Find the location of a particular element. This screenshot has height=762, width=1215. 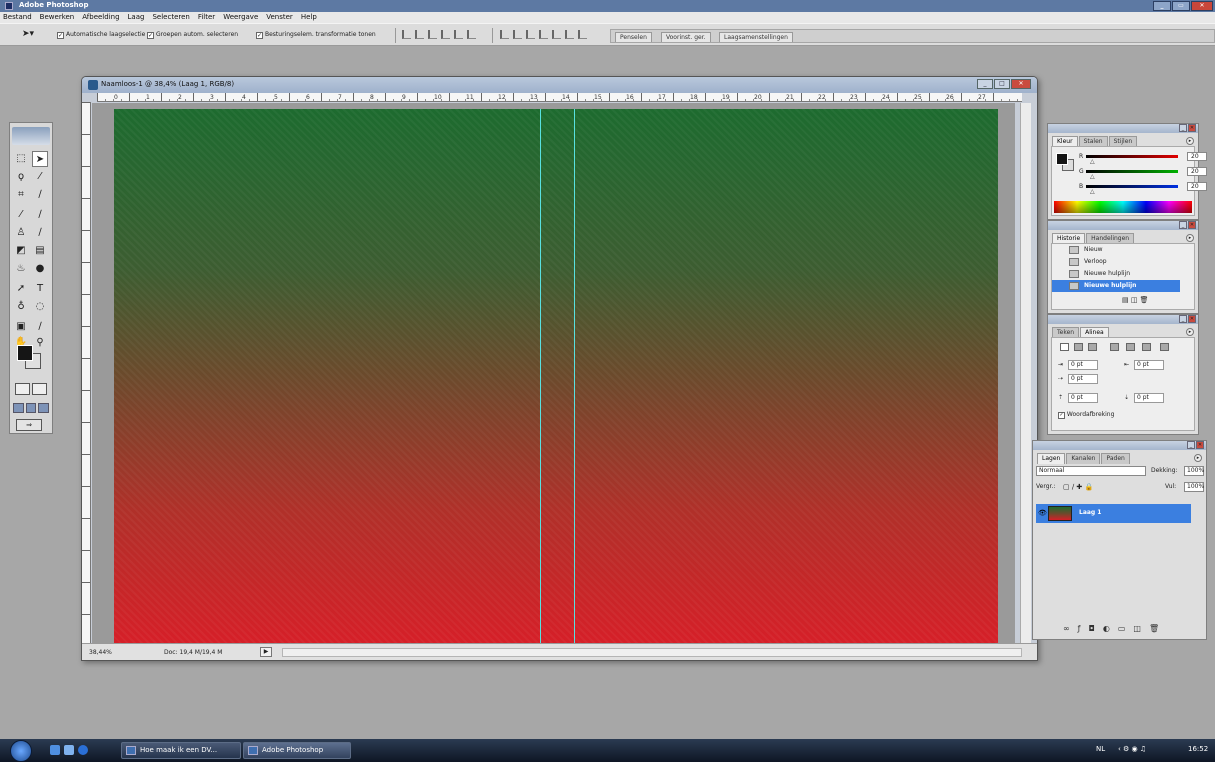

red-slider-track is located at coordinates (1132, 156).